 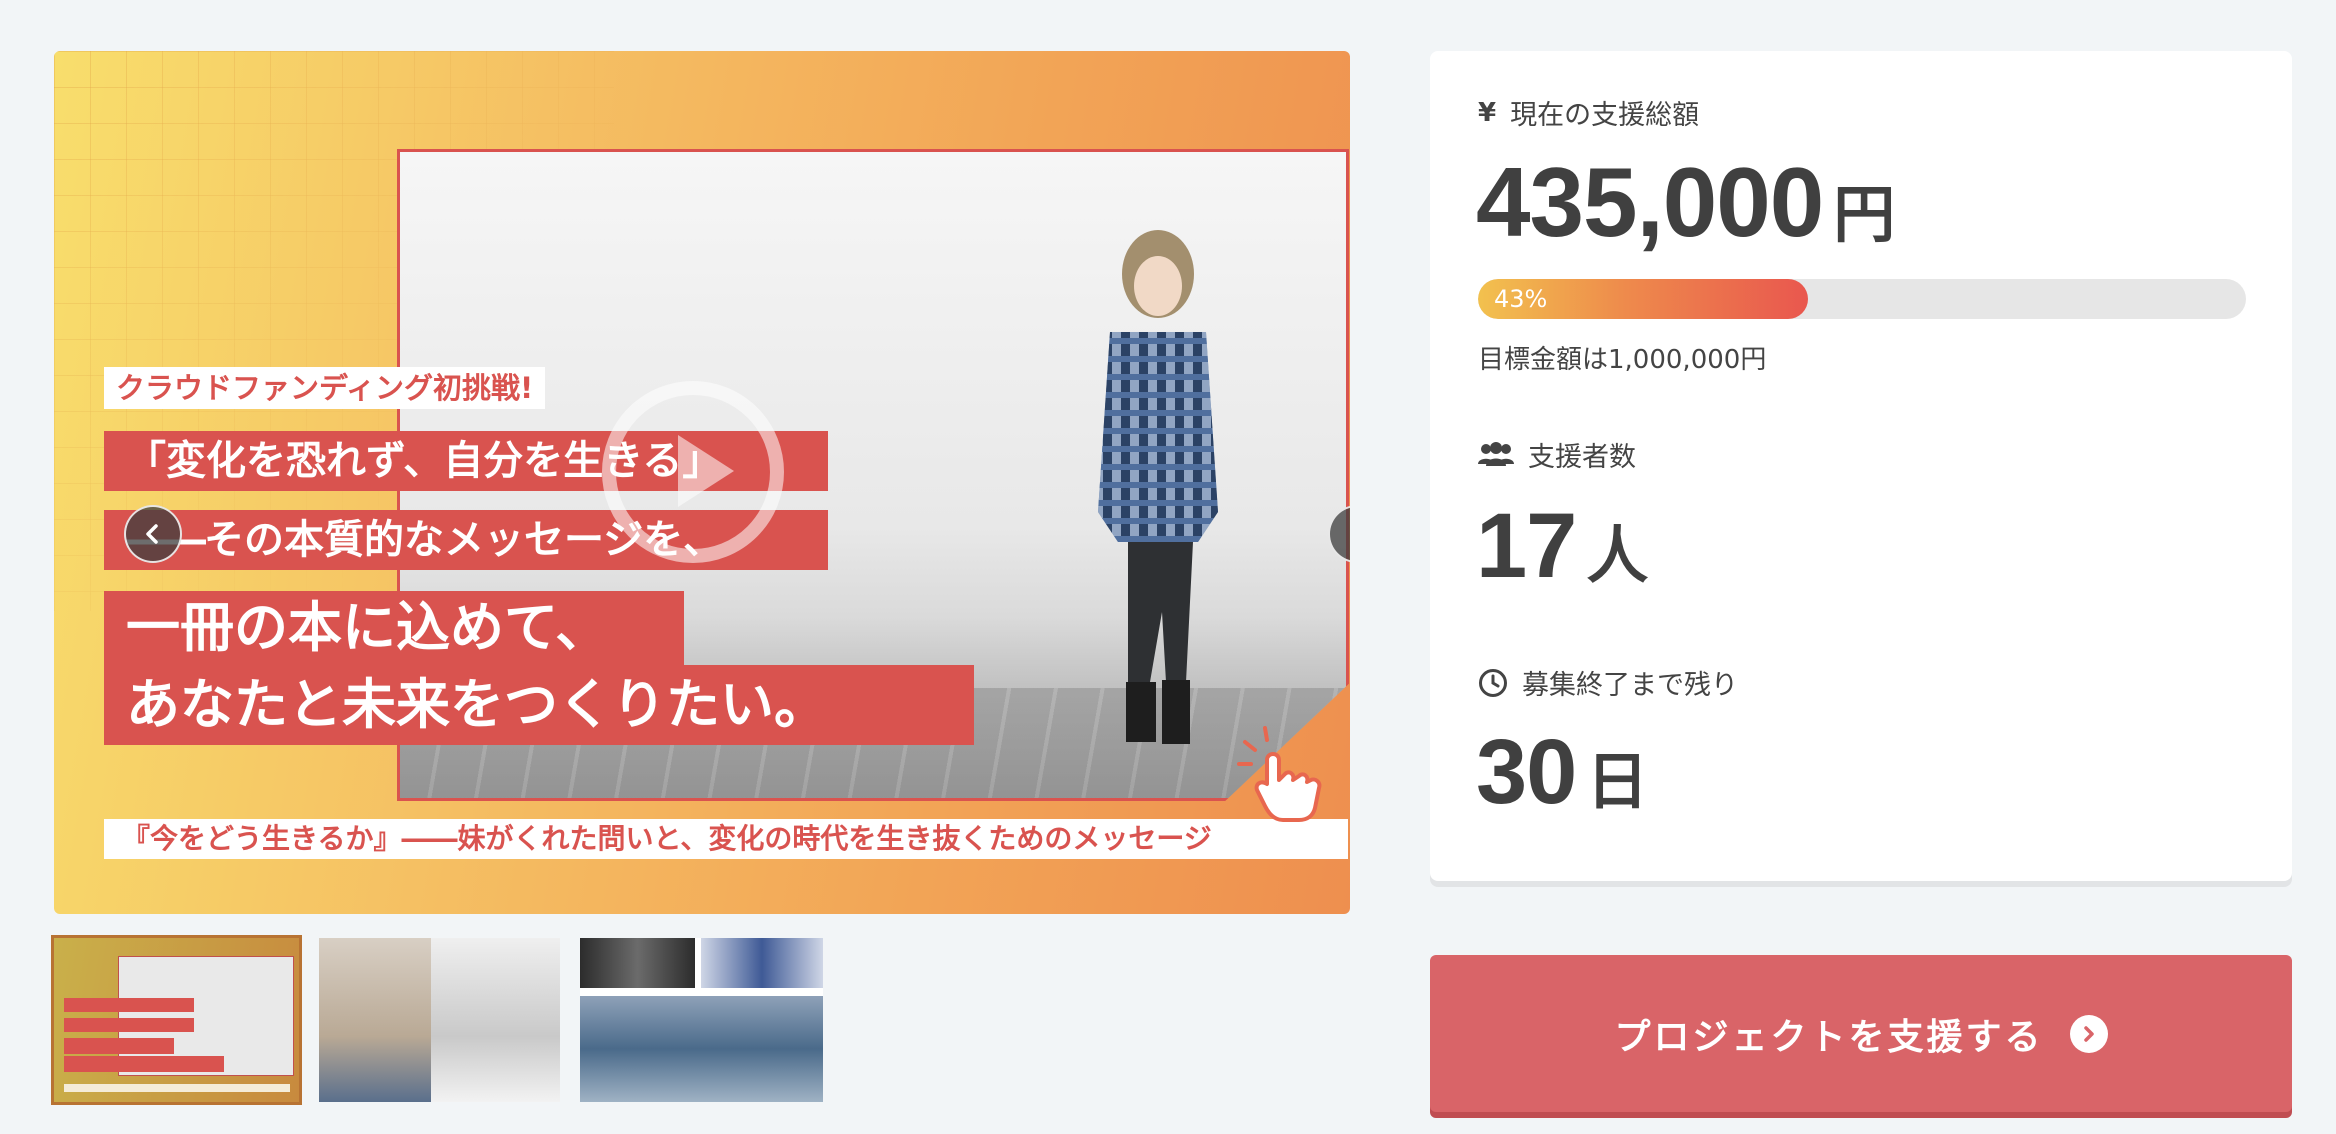 I want to click on amount-value-row: 435,000 円, so click(x=1685, y=208).